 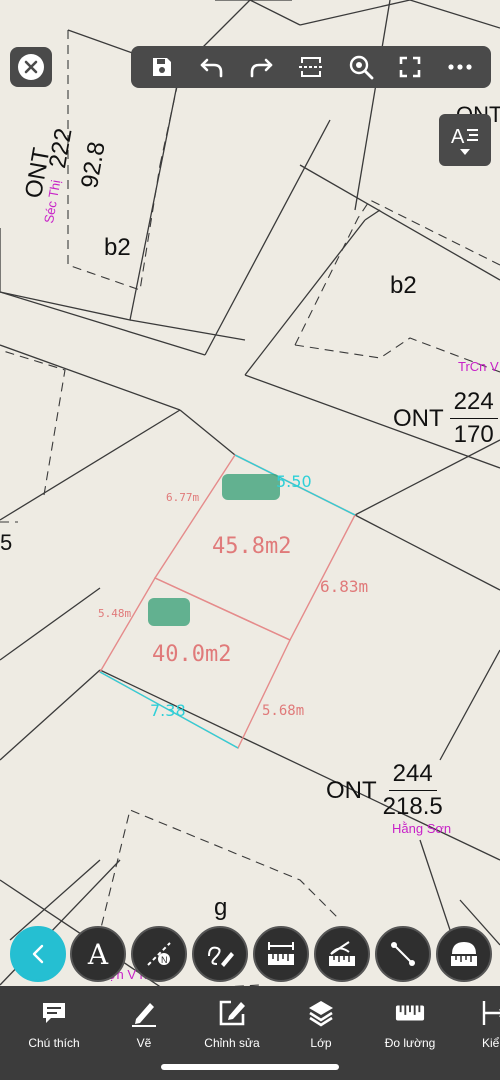 I want to click on side-length-label: 6.83m, so click(x=344, y=586).